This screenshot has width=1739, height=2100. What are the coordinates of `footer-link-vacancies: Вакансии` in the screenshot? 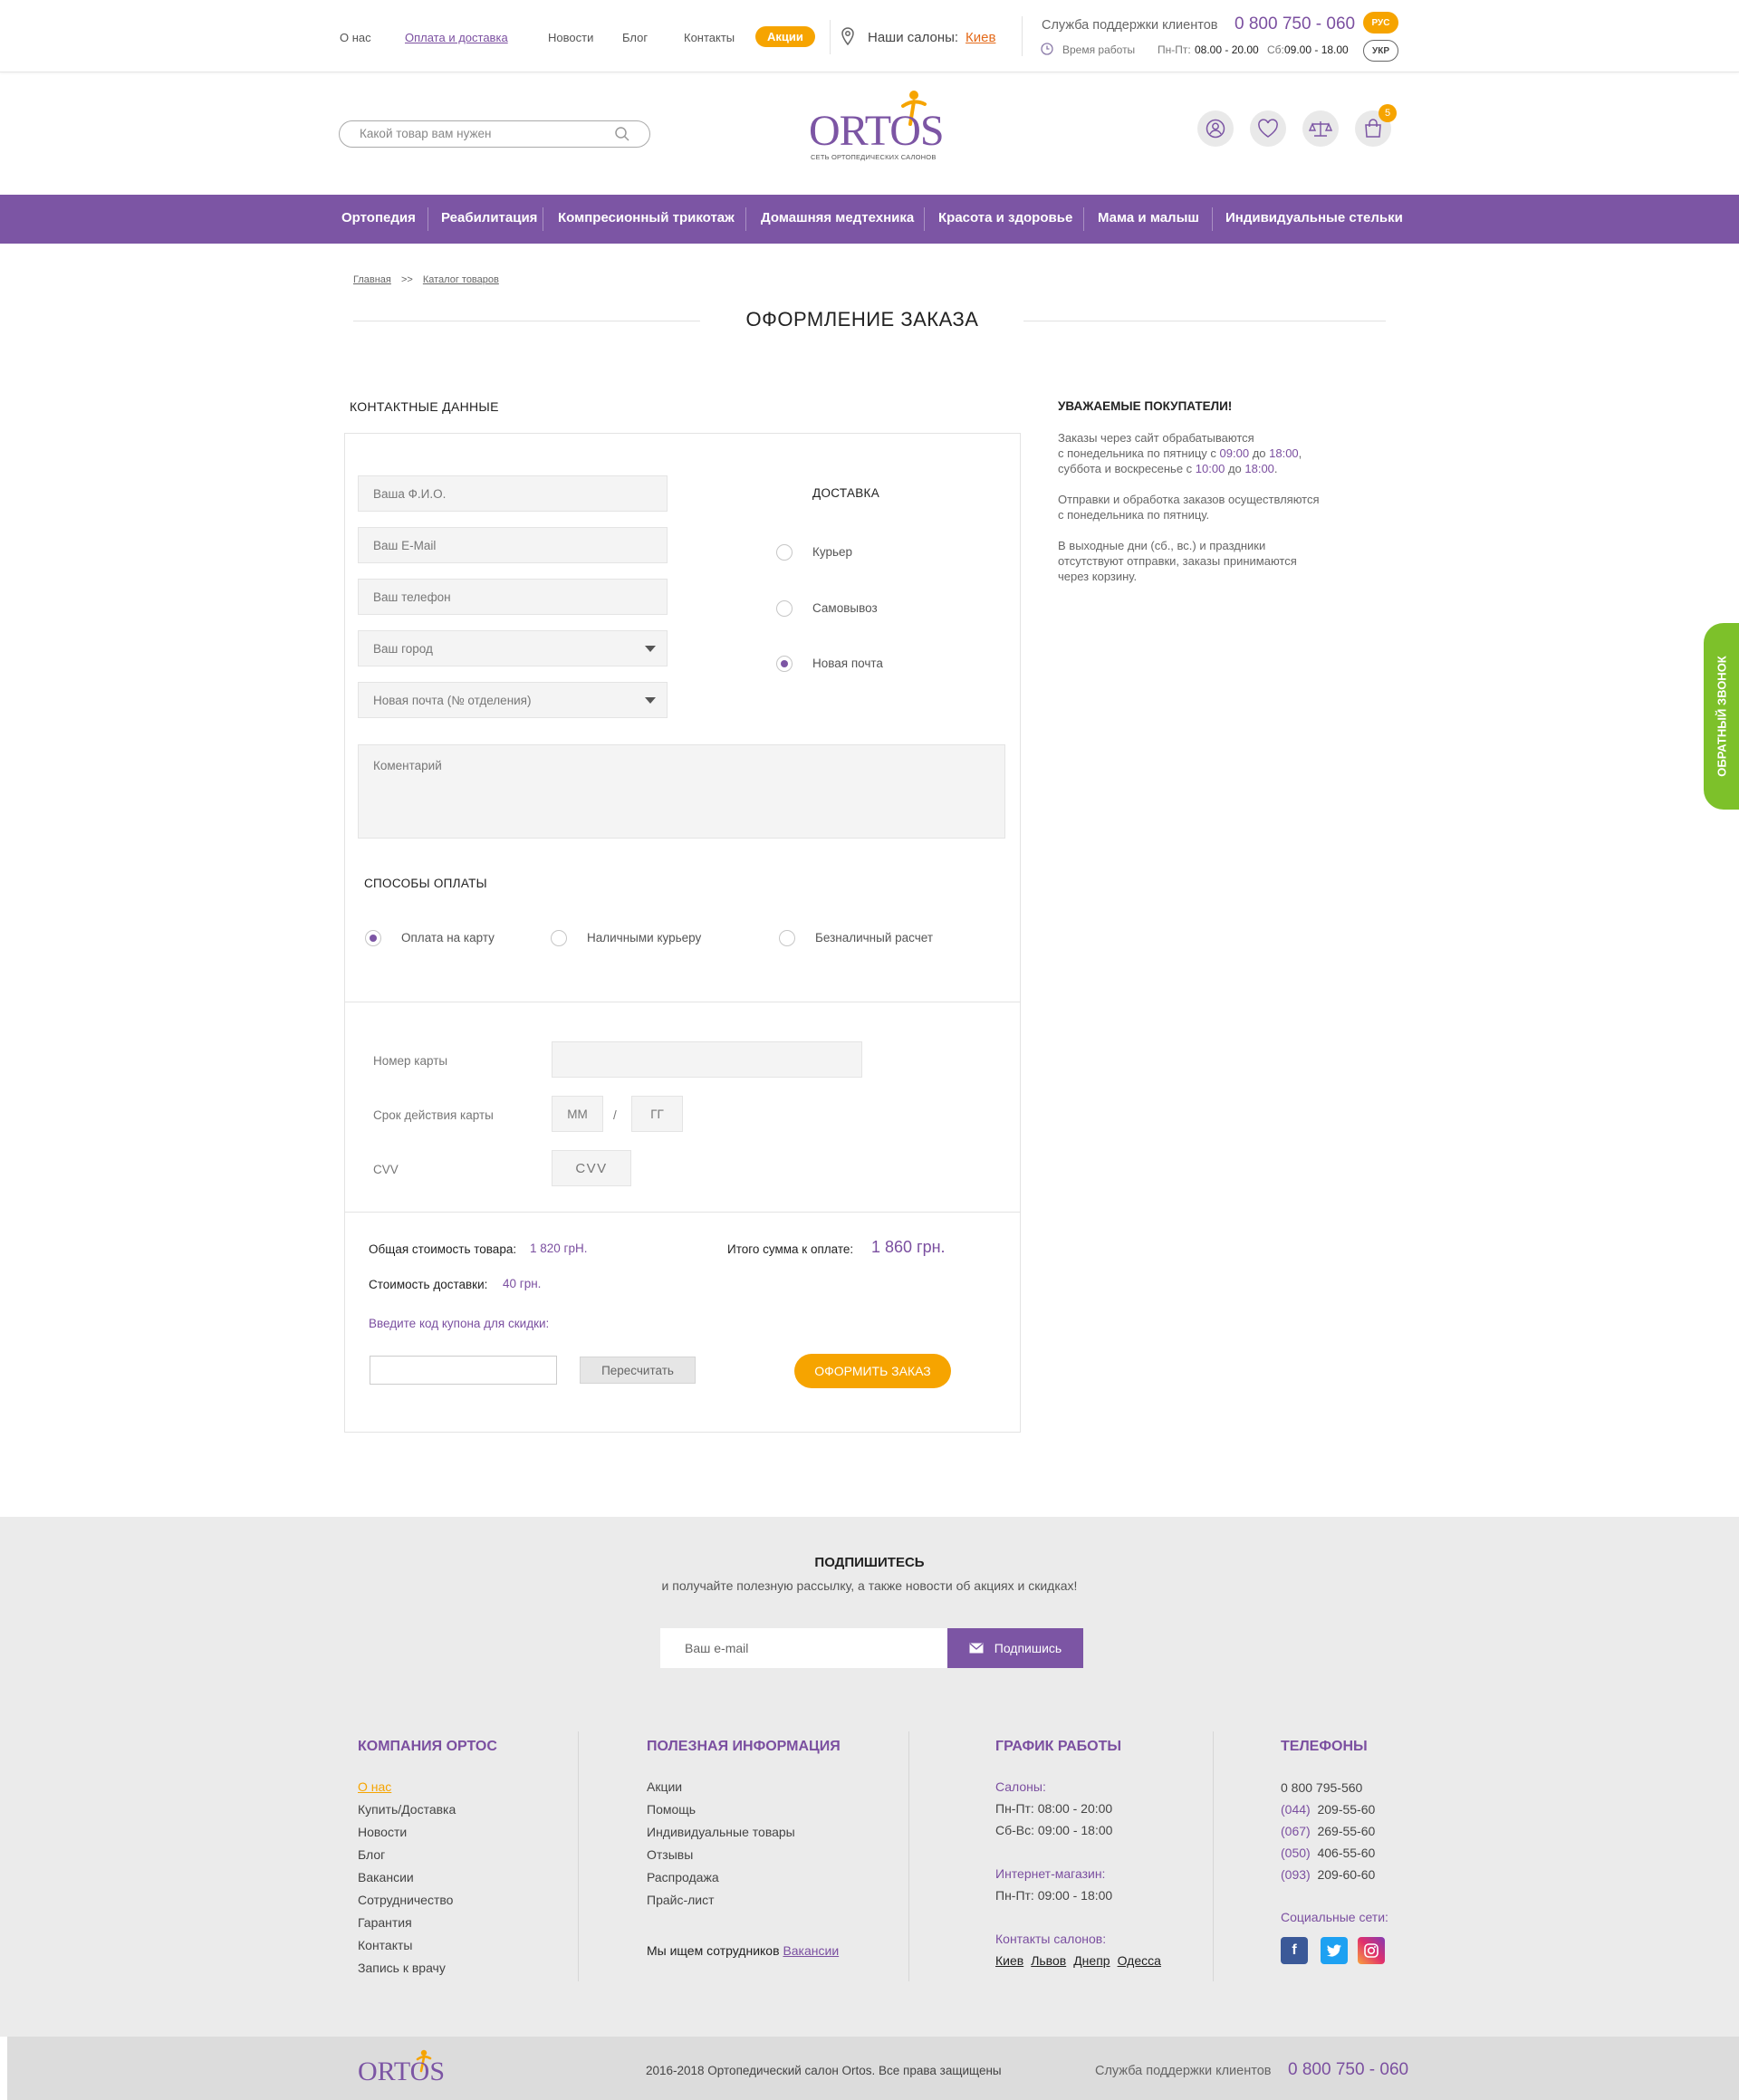 It's located at (386, 1877).